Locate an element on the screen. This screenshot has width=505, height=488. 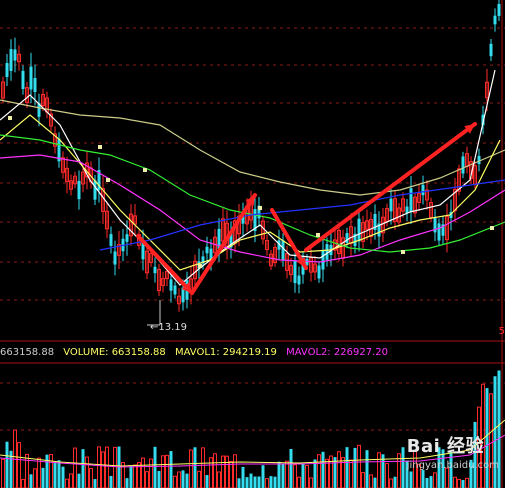
watermark-main: Bai 经验 is located at coordinates (445, 446).